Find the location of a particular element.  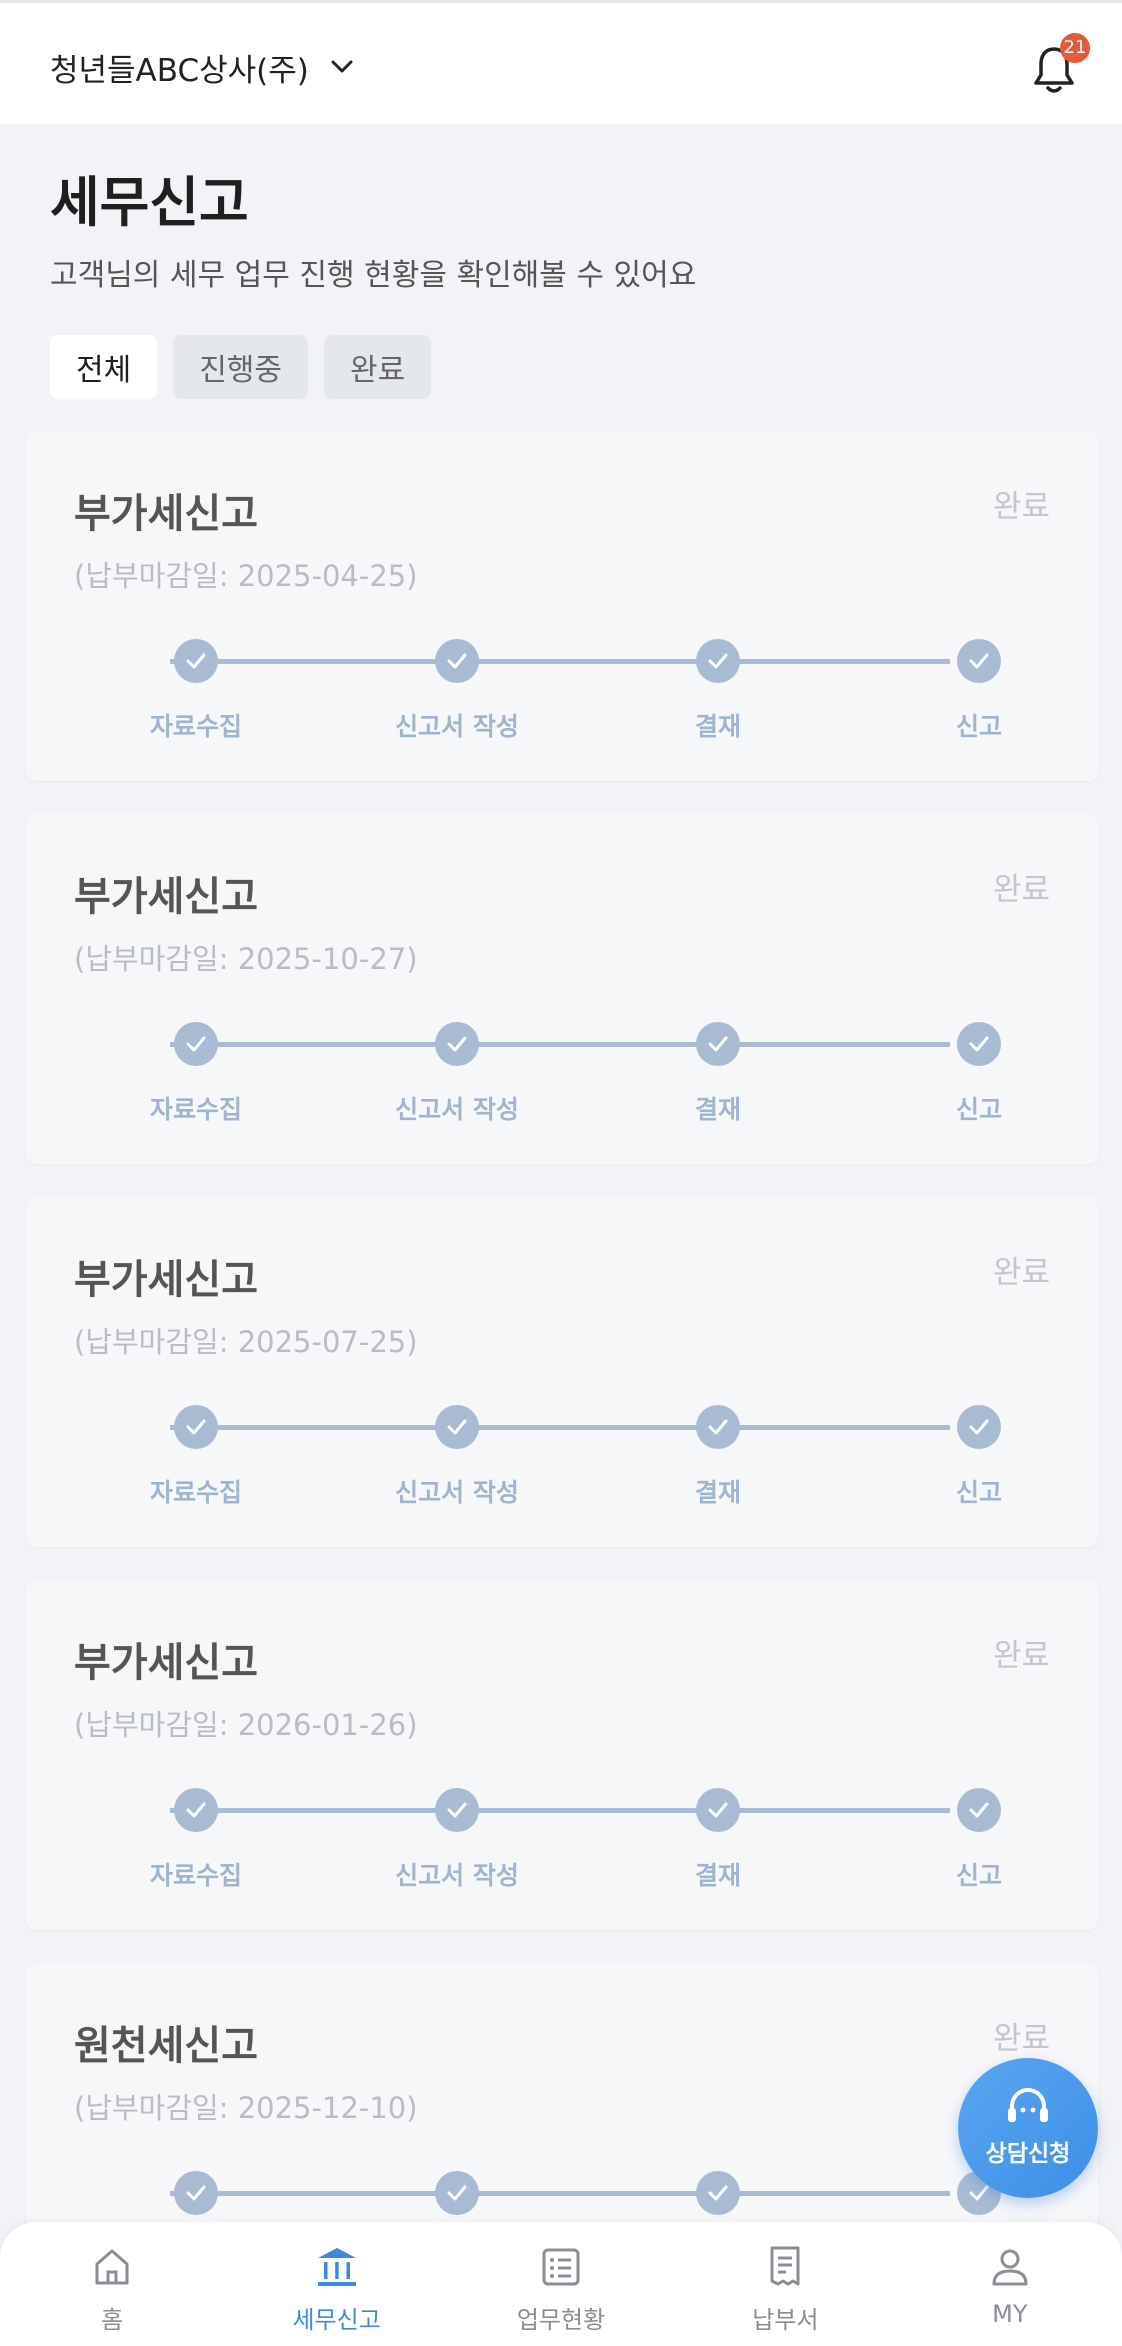

filing-card: 부가세신고 (납부마감일: 2025-07-25) 완료 자료수집 신고서 작성 결재 신고 is located at coordinates (562, 1372).